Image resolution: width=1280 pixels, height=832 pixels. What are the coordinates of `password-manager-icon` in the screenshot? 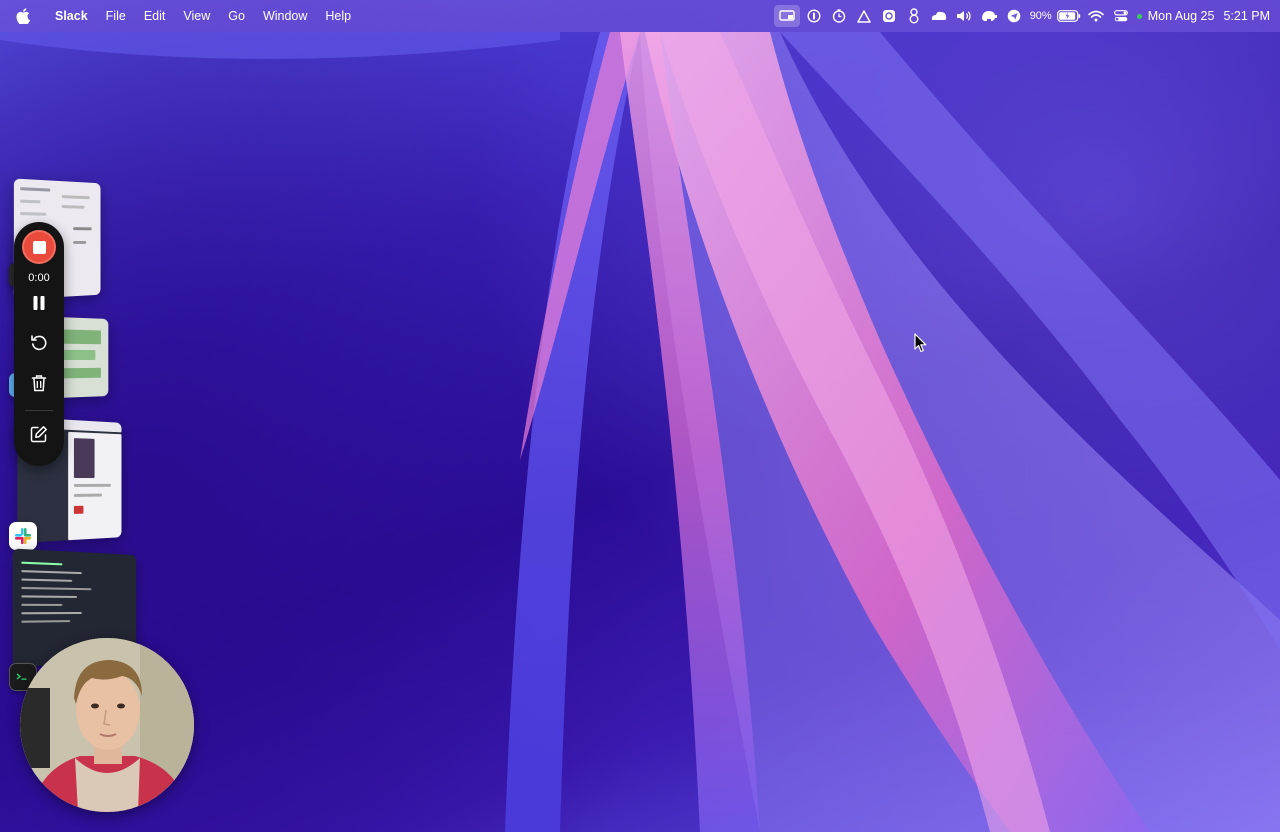 It's located at (814, 16).